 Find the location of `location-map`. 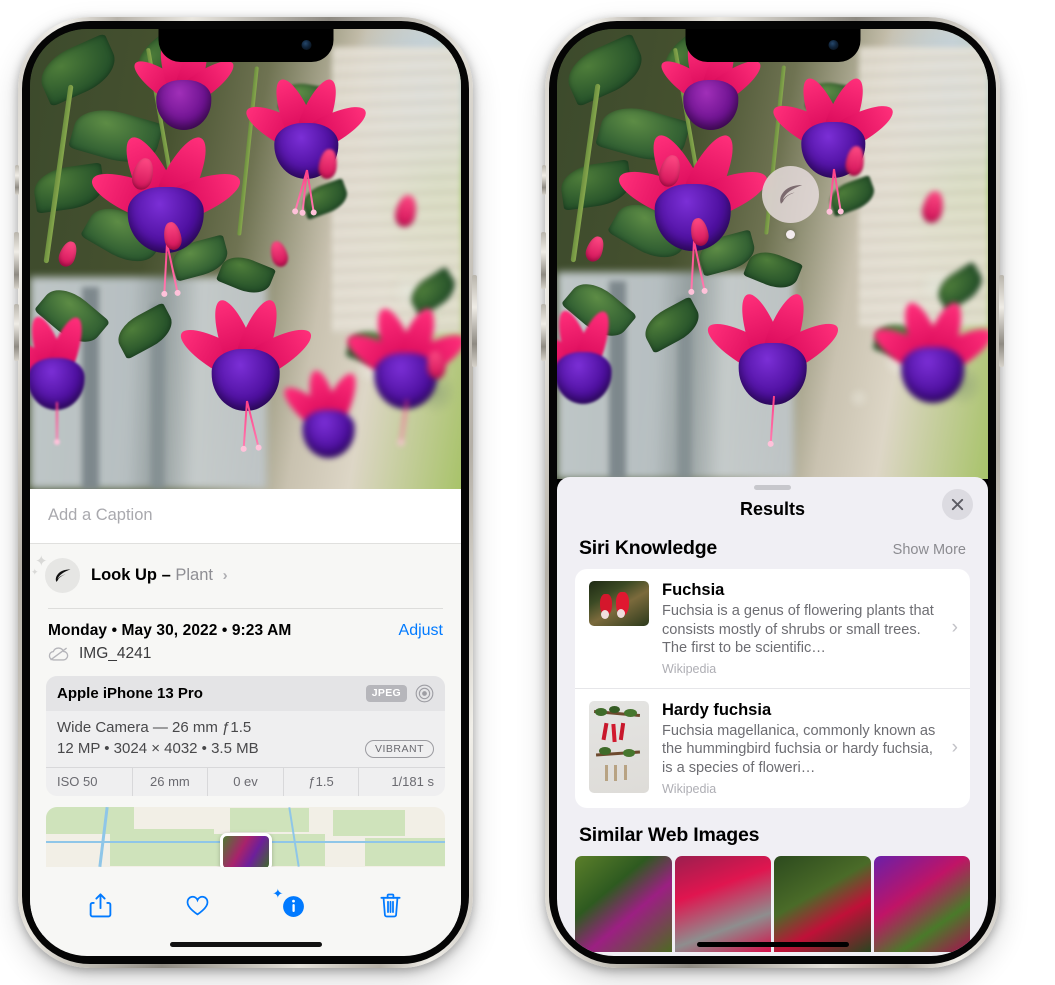

location-map is located at coordinates (245, 836).